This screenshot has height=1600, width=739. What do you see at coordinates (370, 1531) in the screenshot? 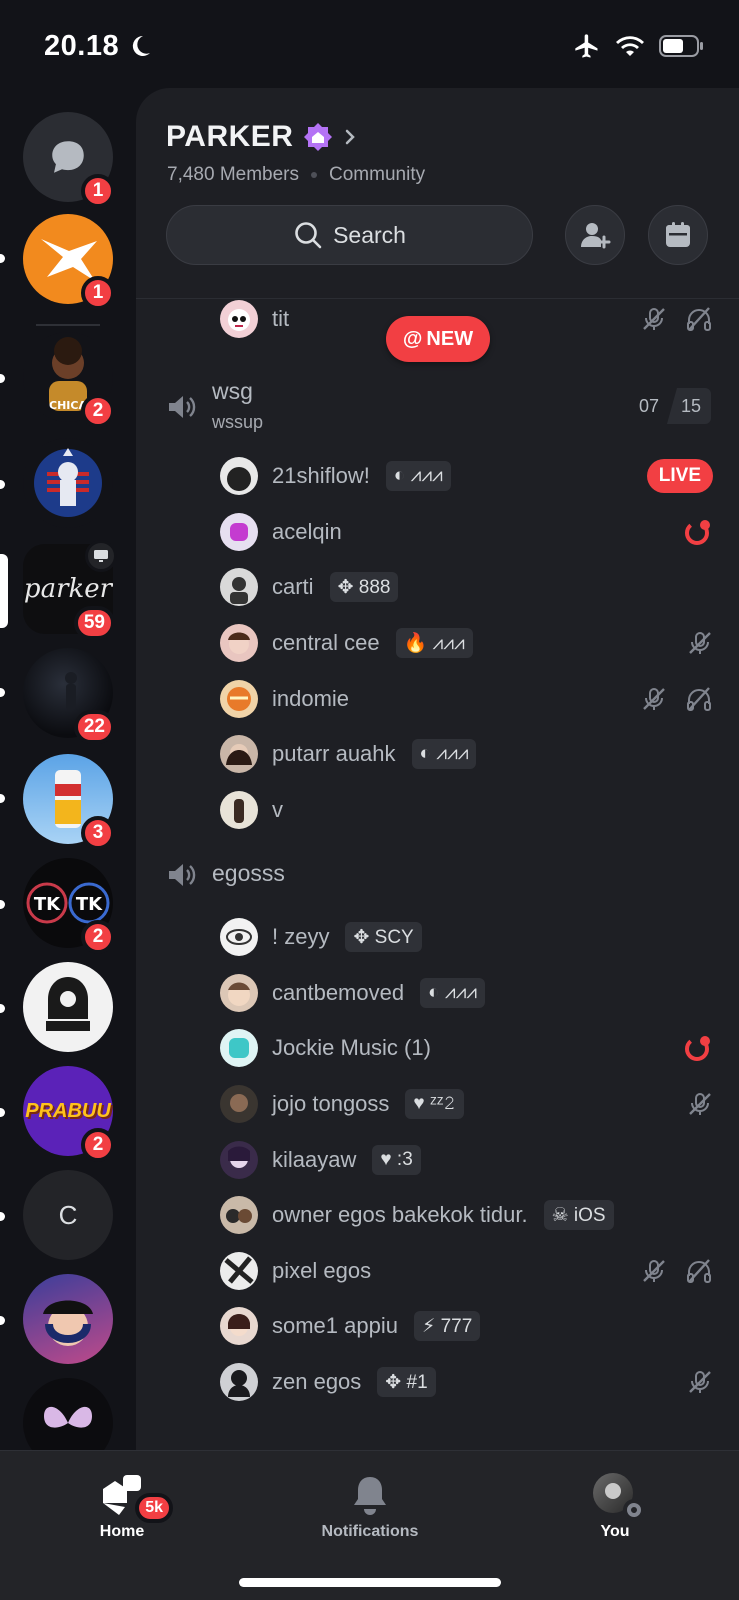
I see `tab-notifications-label: Notifications` at bounding box center [370, 1531].